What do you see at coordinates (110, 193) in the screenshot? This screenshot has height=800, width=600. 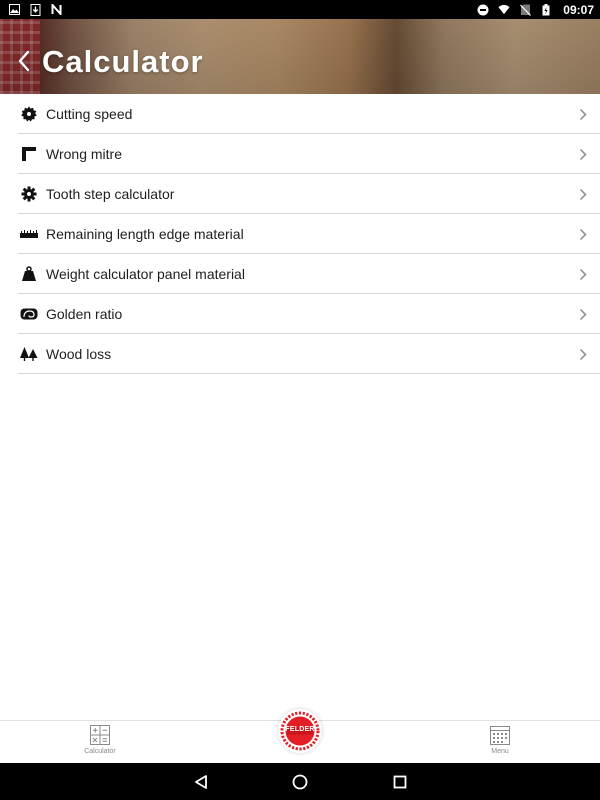 I see `list-item-label: Tooth step calculator` at bounding box center [110, 193].